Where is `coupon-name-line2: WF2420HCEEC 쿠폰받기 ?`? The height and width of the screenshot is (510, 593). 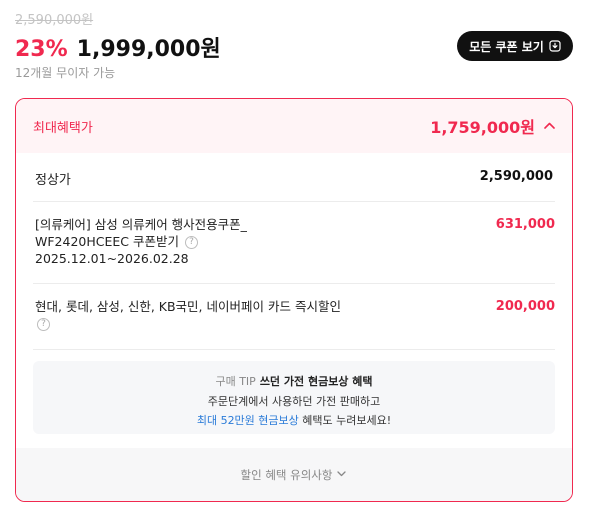
coupon-name-line2: WF2420HCEEC 쿠폰받기 ? is located at coordinates (170, 241).